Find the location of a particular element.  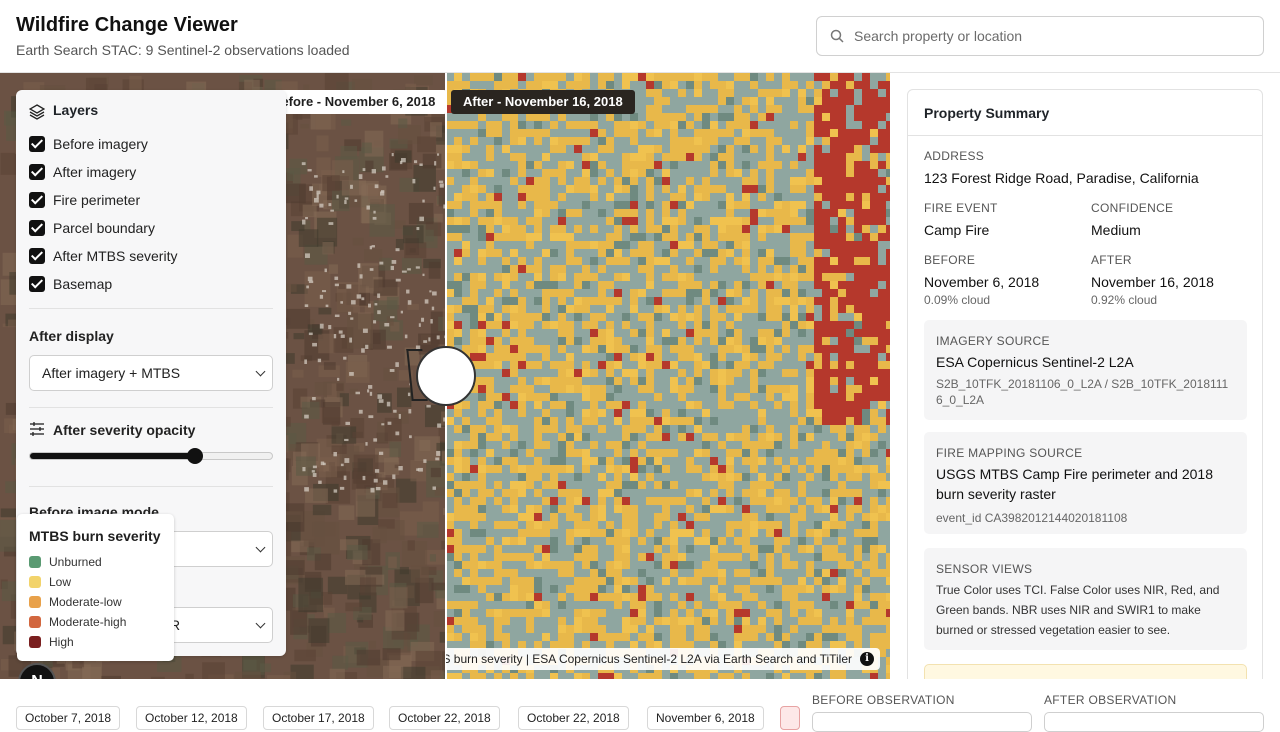

layers-title: Layers is located at coordinates (75, 110).